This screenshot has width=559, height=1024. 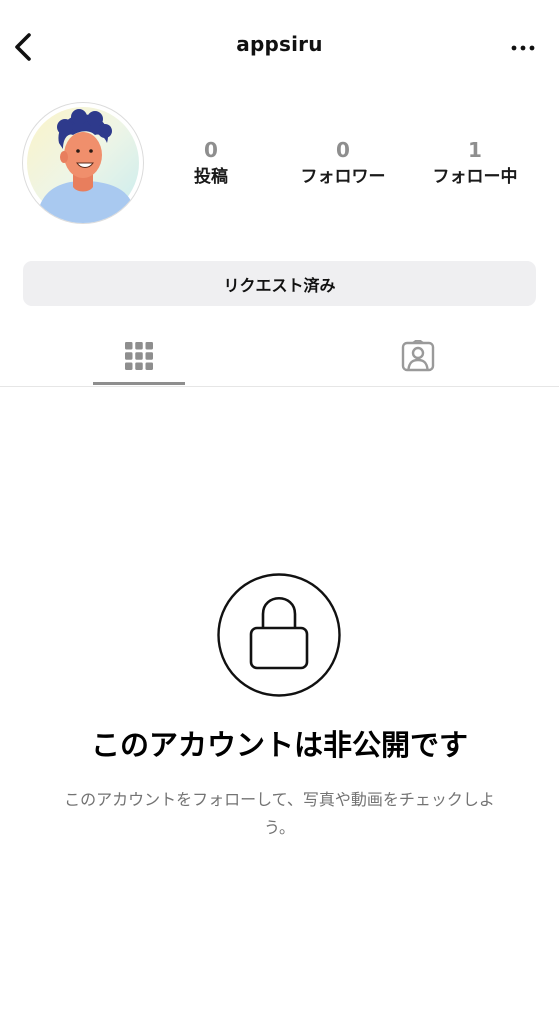 I want to click on stat-followers-count: 0, so click(x=343, y=150).